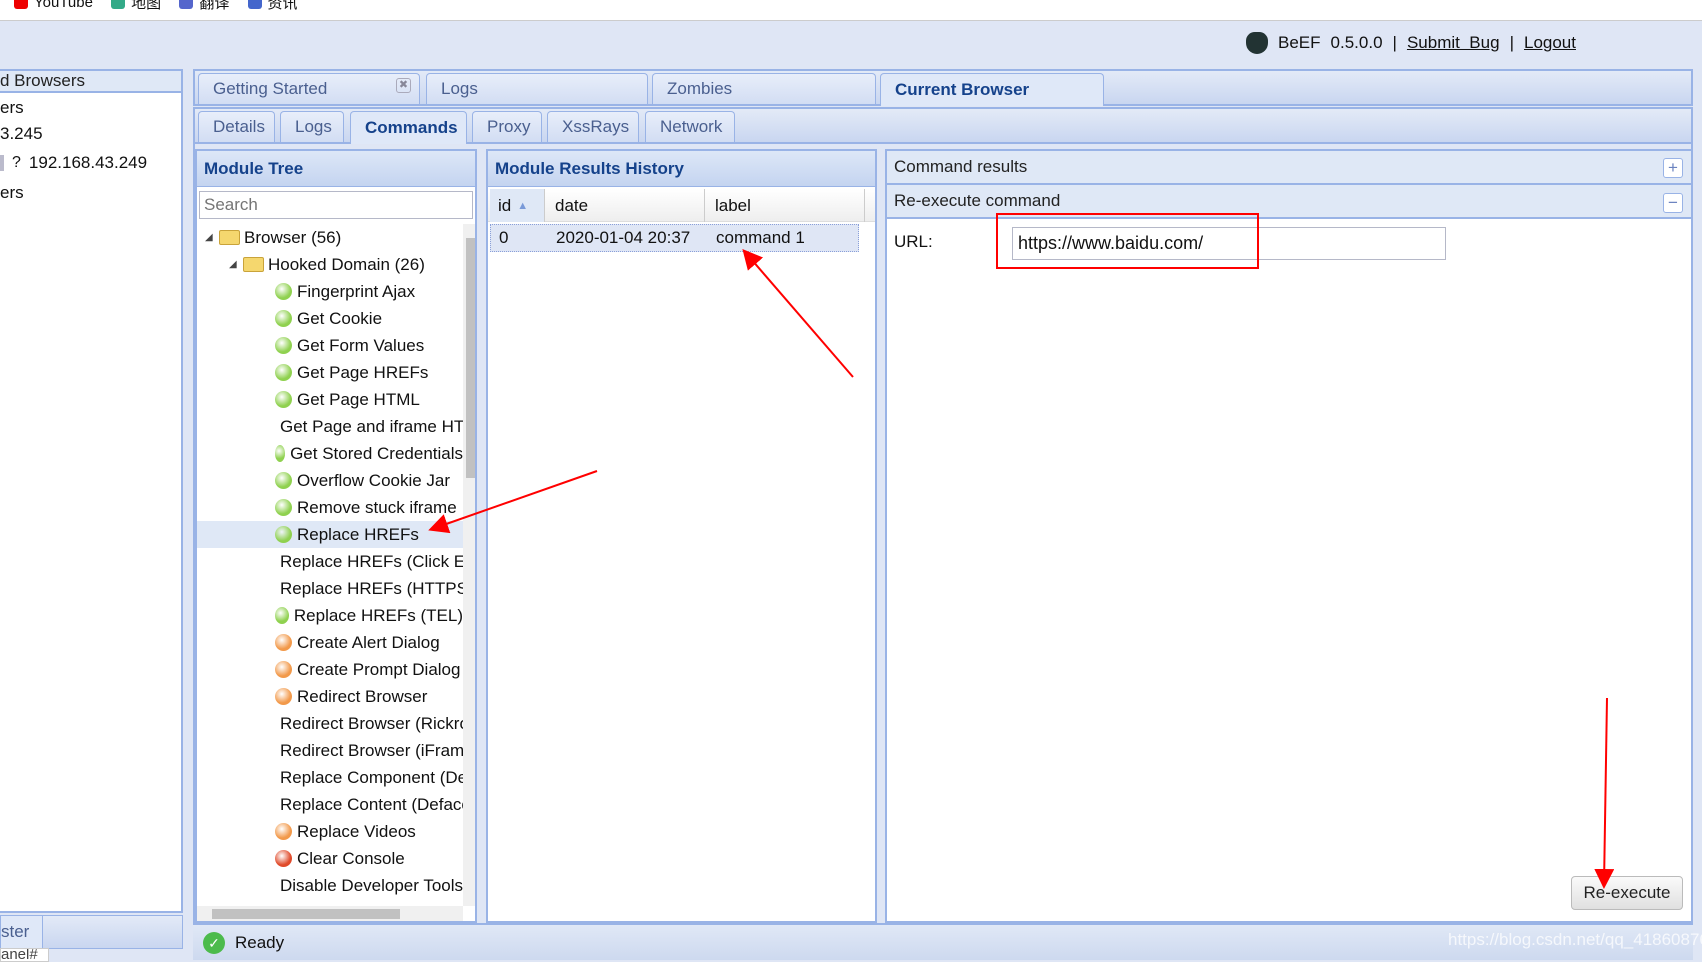 The height and width of the screenshot is (962, 1702). I want to click on youtube-icon, so click(21, 4).